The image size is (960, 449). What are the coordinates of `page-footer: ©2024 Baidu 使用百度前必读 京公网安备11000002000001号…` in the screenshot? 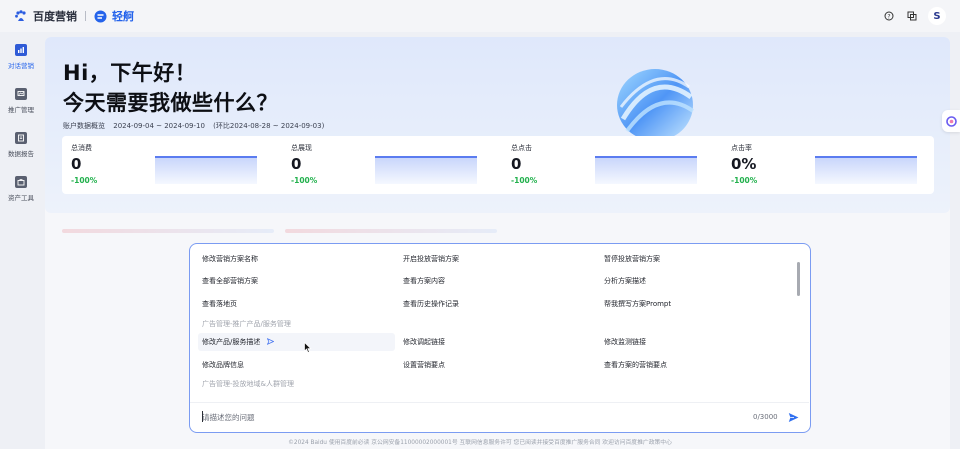 It's located at (480, 443).